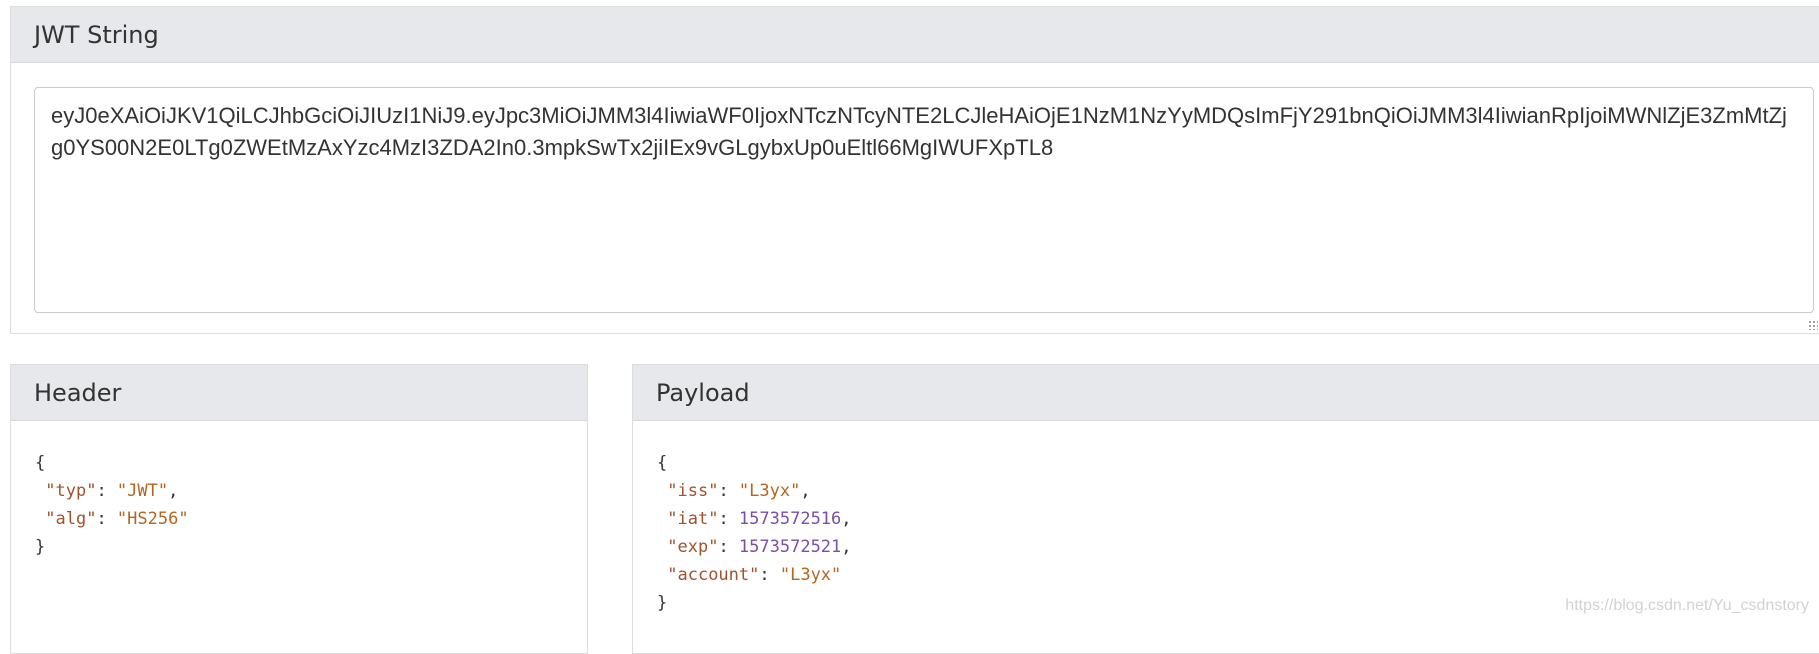 This screenshot has height=654, width=1819. I want to click on header-panel: Header { "typ": "JWT", "alg": "HS256" }, so click(299, 509).